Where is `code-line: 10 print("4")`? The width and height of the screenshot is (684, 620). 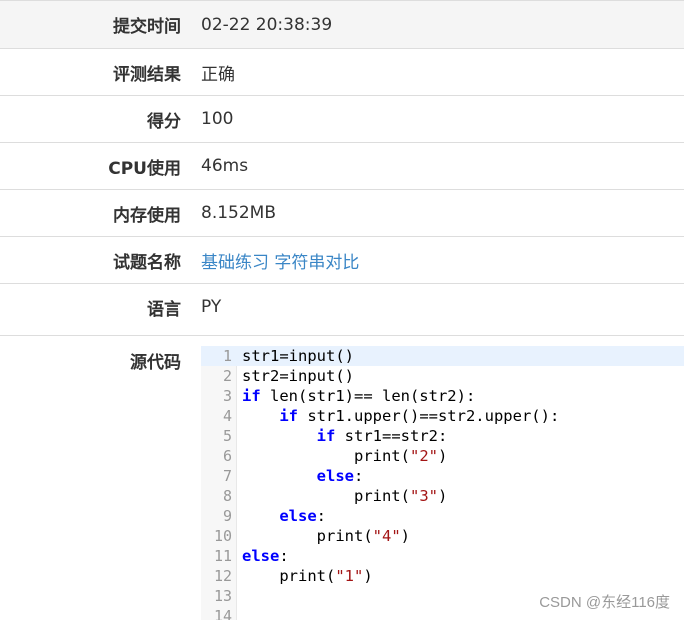
code-line: 10 print("4") is located at coordinates (442, 536).